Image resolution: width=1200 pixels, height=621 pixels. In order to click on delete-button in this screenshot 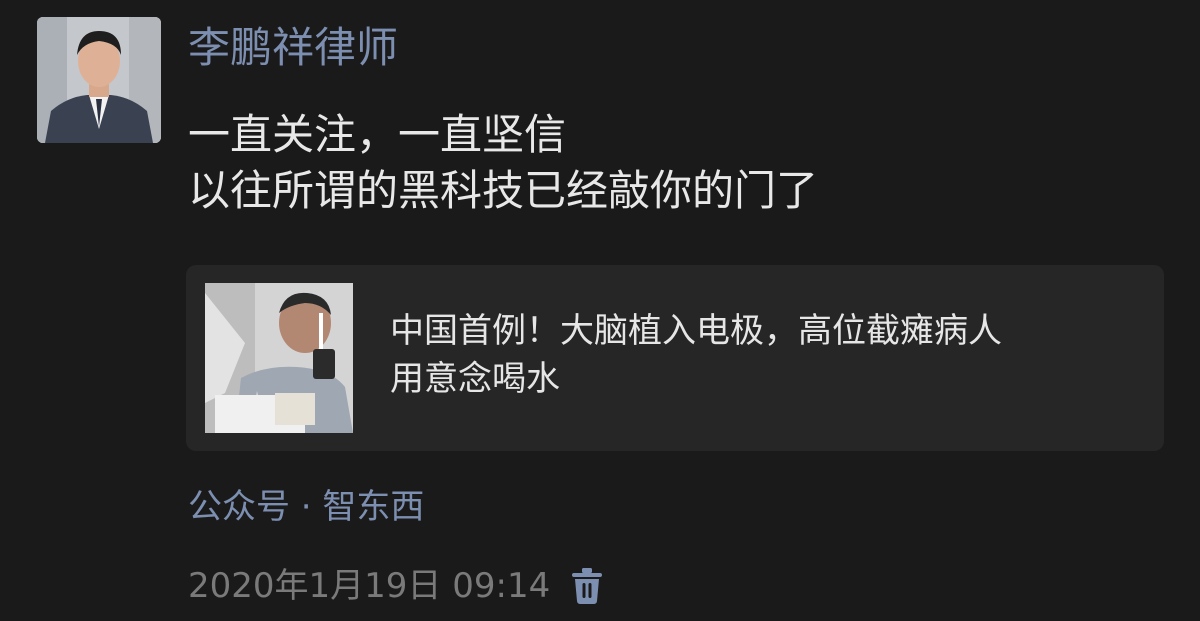, I will do `click(587, 586)`.